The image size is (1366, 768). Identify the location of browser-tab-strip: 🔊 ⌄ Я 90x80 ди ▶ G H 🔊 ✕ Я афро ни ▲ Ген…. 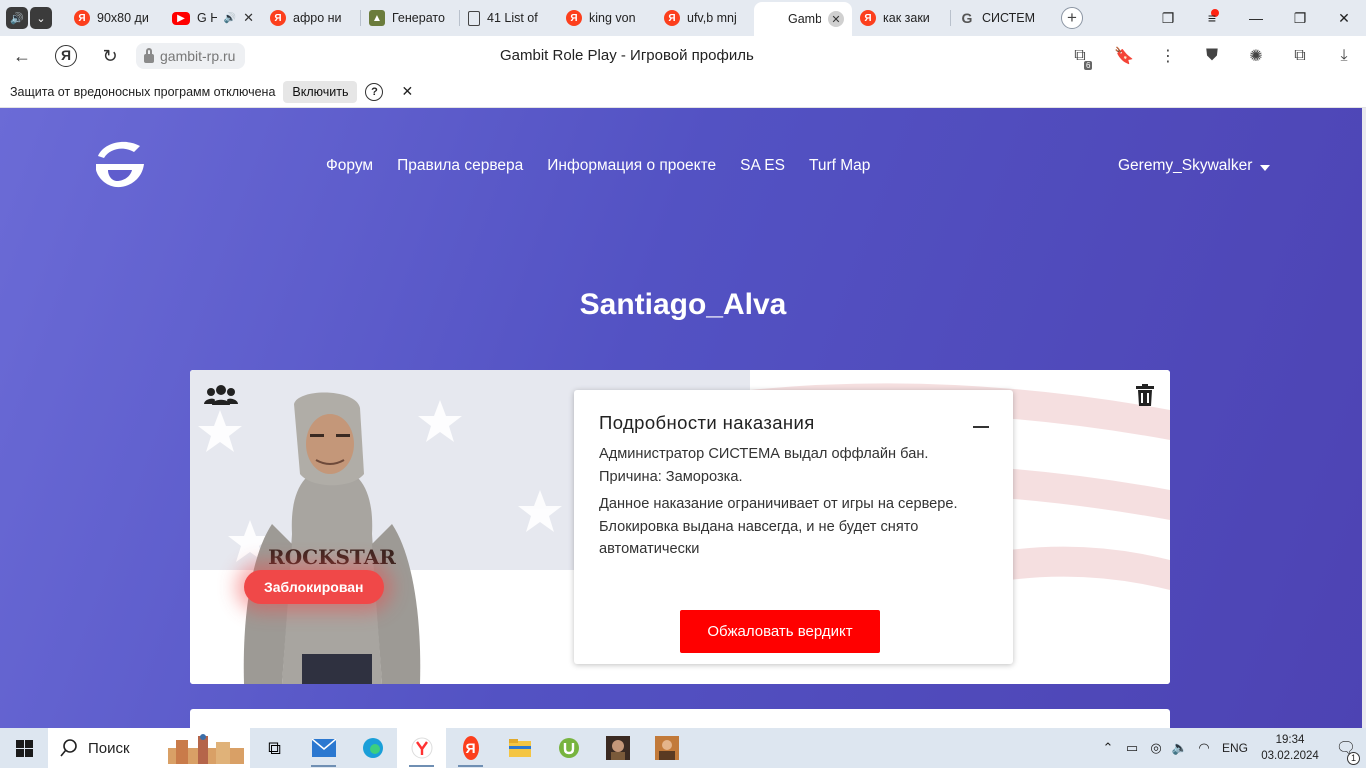
(683, 18).